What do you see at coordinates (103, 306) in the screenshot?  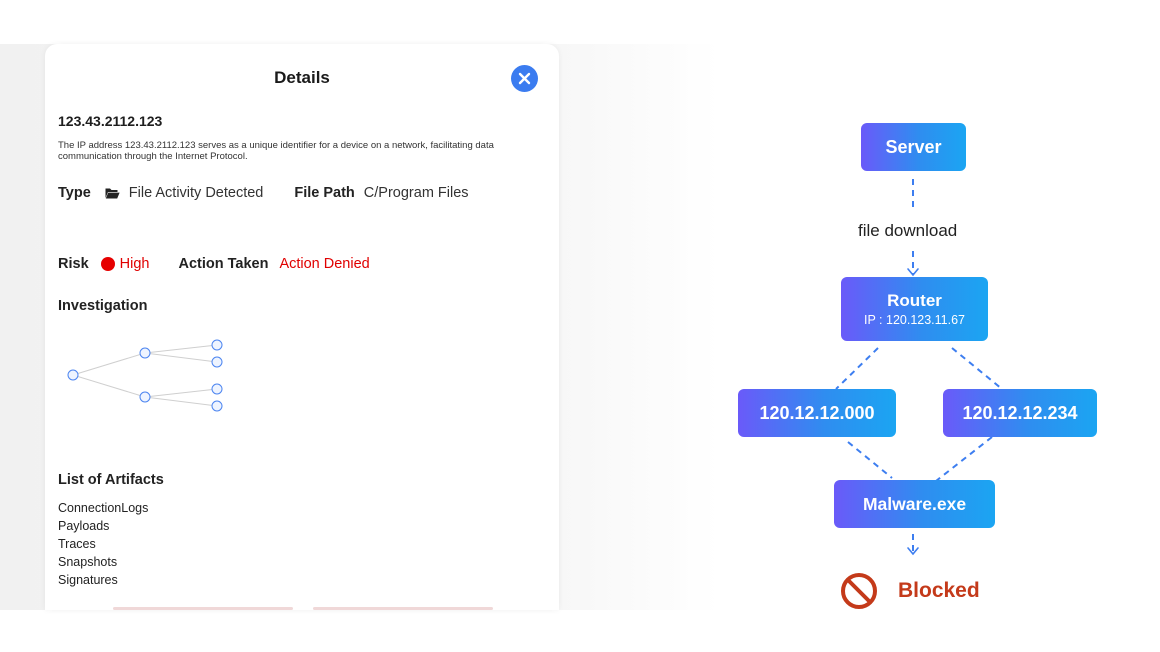 I see `investigation-title: Investigation` at bounding box center [103, 306].